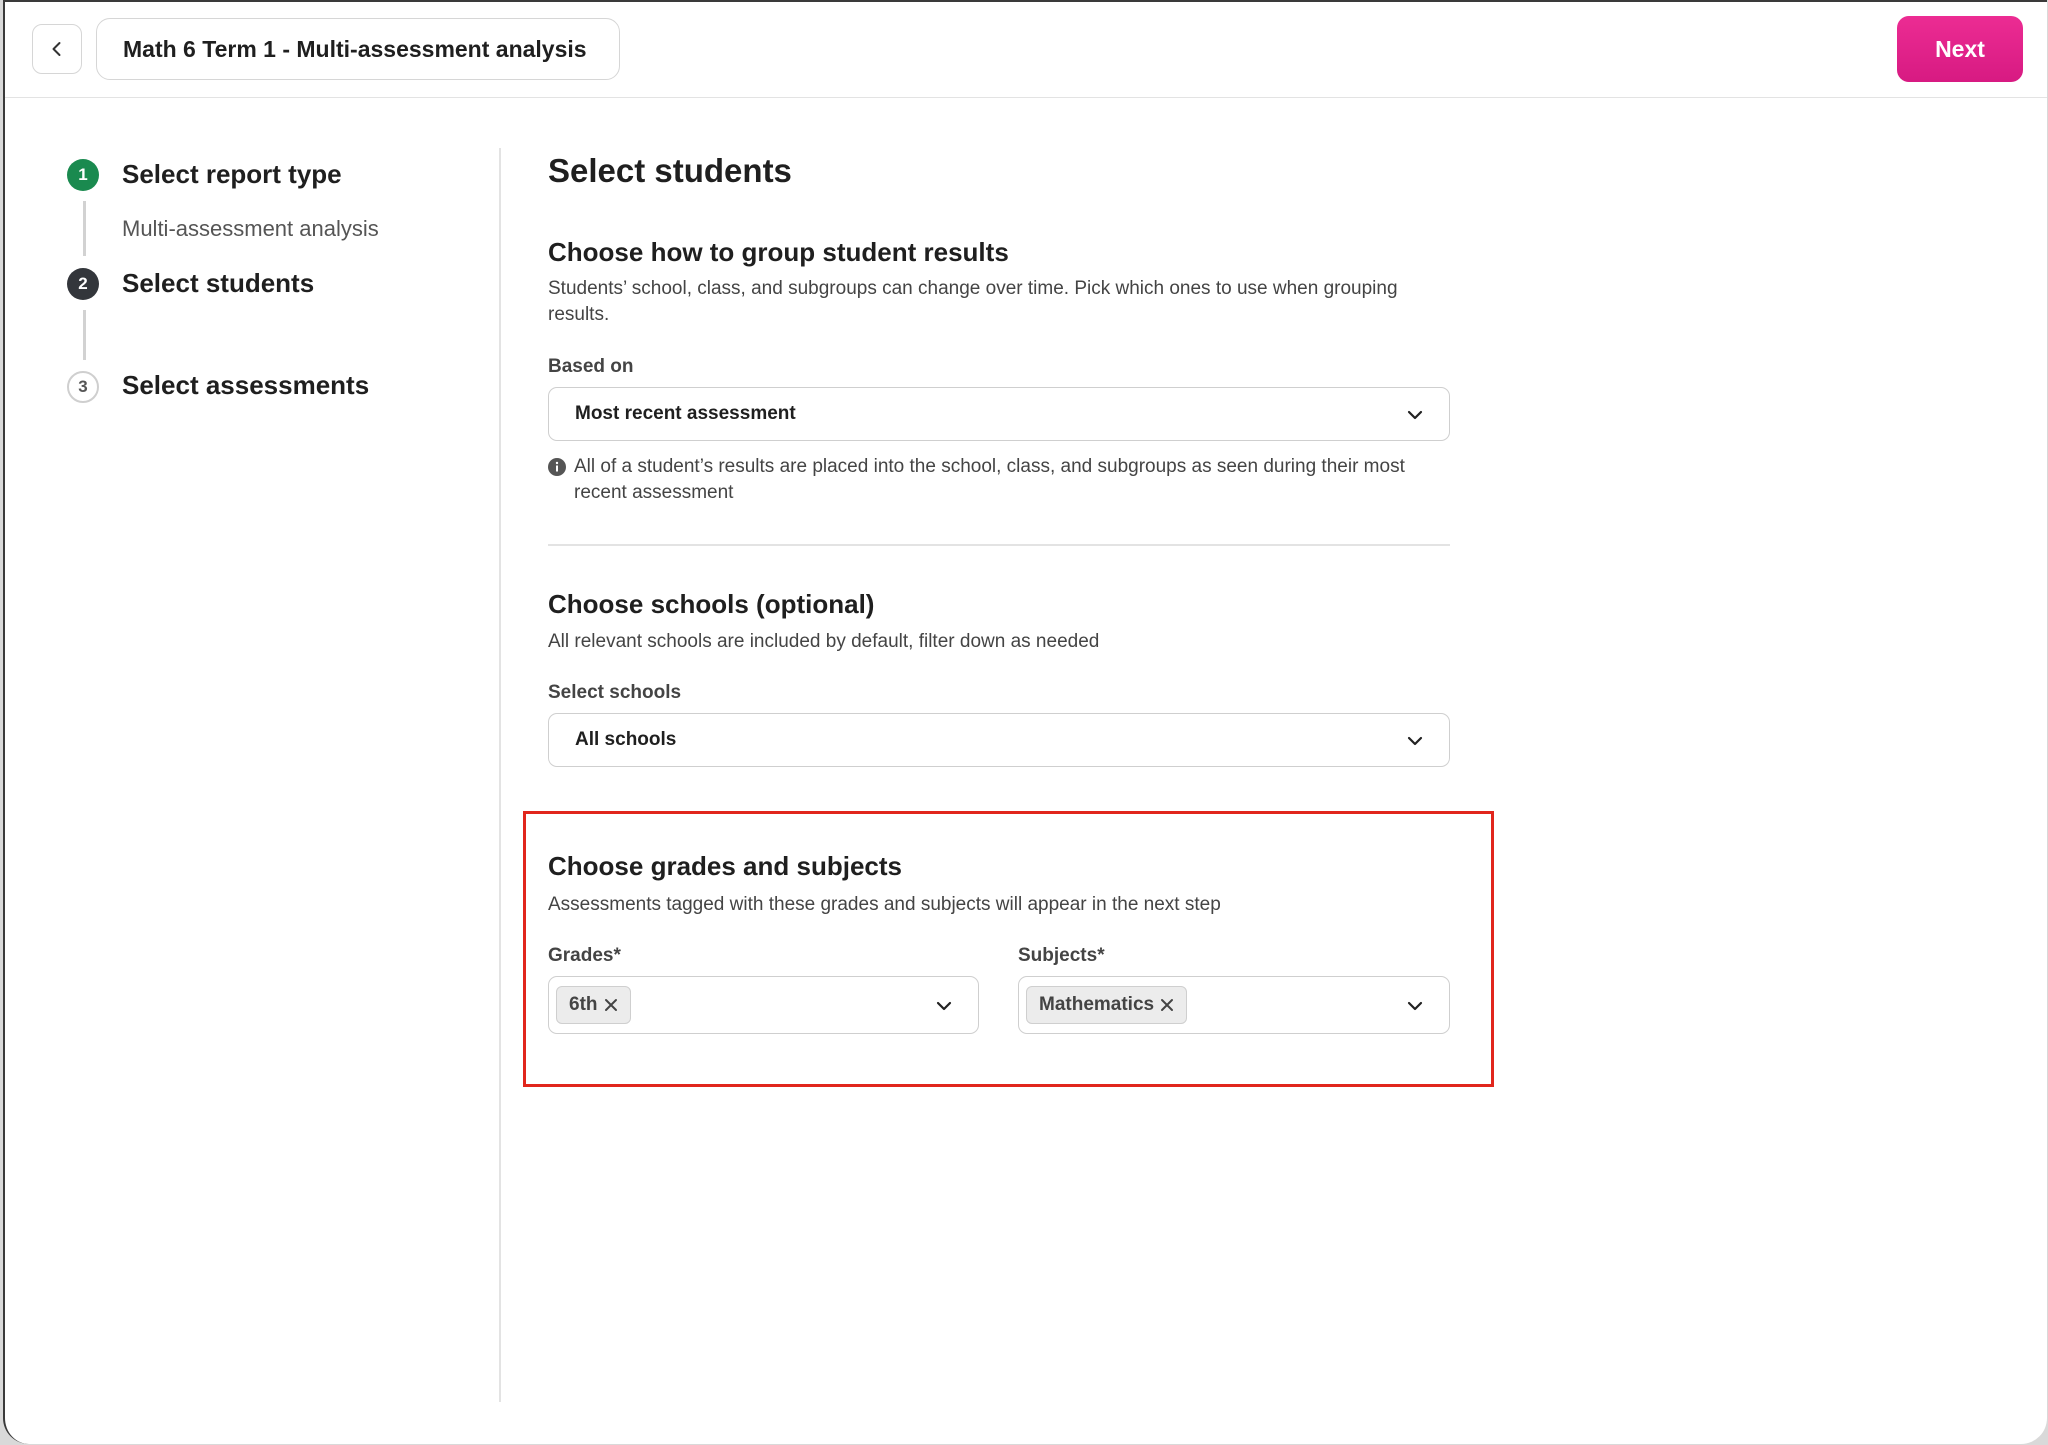 The height and width of the screenshot is (1445, 2048). Describe the element at coordinates (626, 739) in the screenshot. I see `schools-value: All schools` at that location.